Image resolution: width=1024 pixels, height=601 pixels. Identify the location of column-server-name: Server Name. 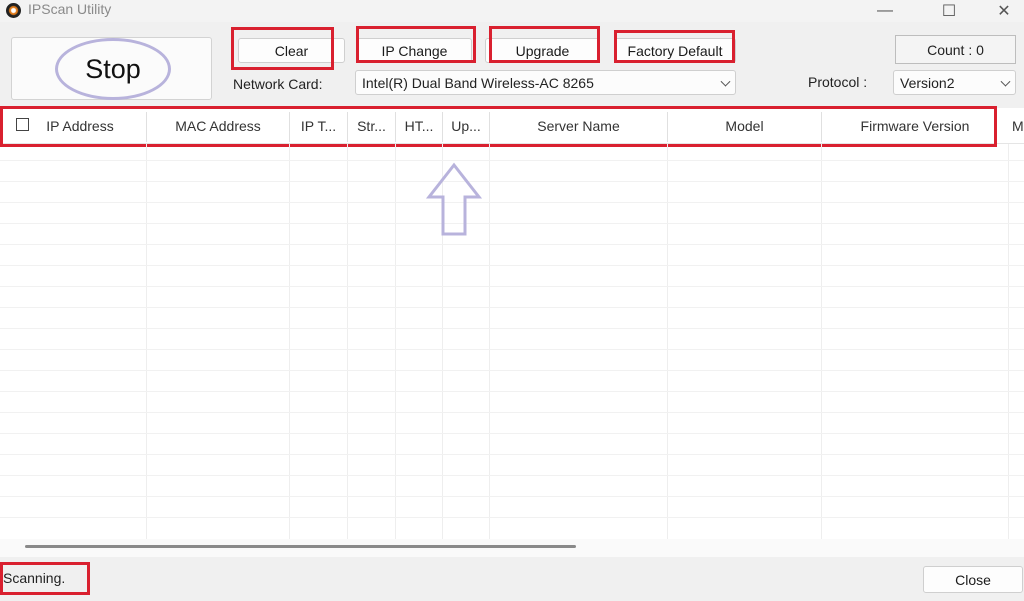
(578, 126).